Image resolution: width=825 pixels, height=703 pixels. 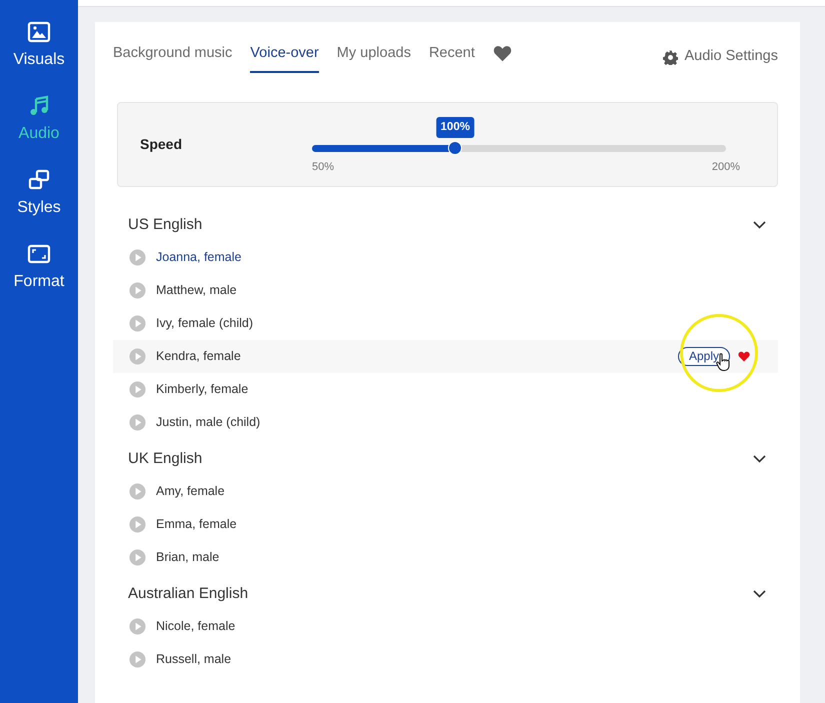 What do you see at coordinates (188, 594) in the screenshot?
I see `group-title: Australian English` at bounding box center [188, 594].